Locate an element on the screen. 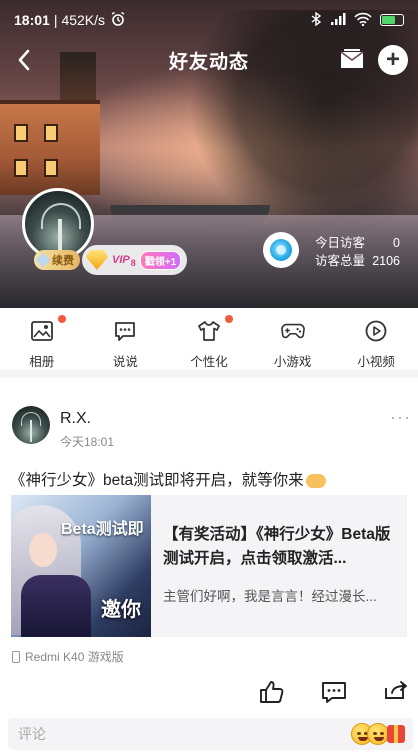 The width and height of the screenshot is (418, 753). envelope-icon is located at coordinates (352, 58).